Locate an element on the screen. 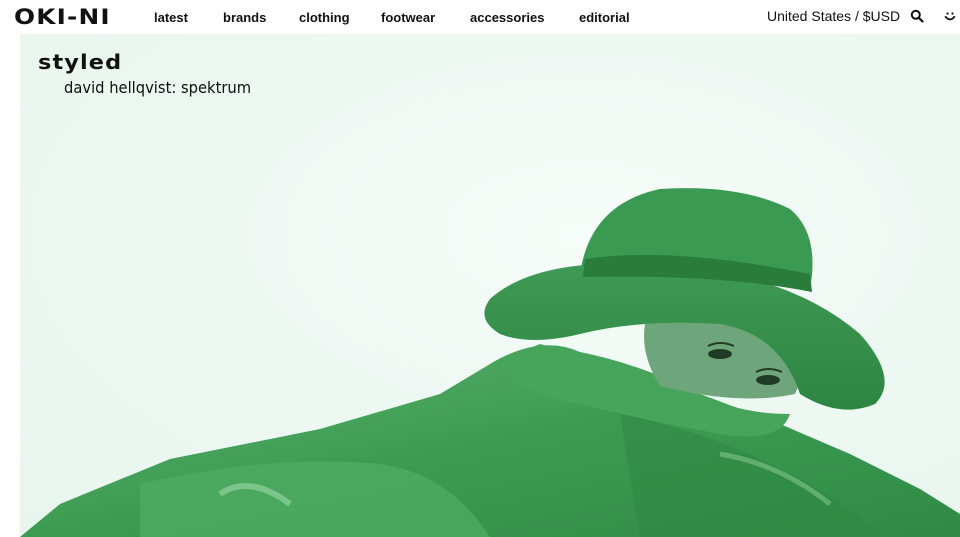  search-icon is located at coordinates (917, 16).